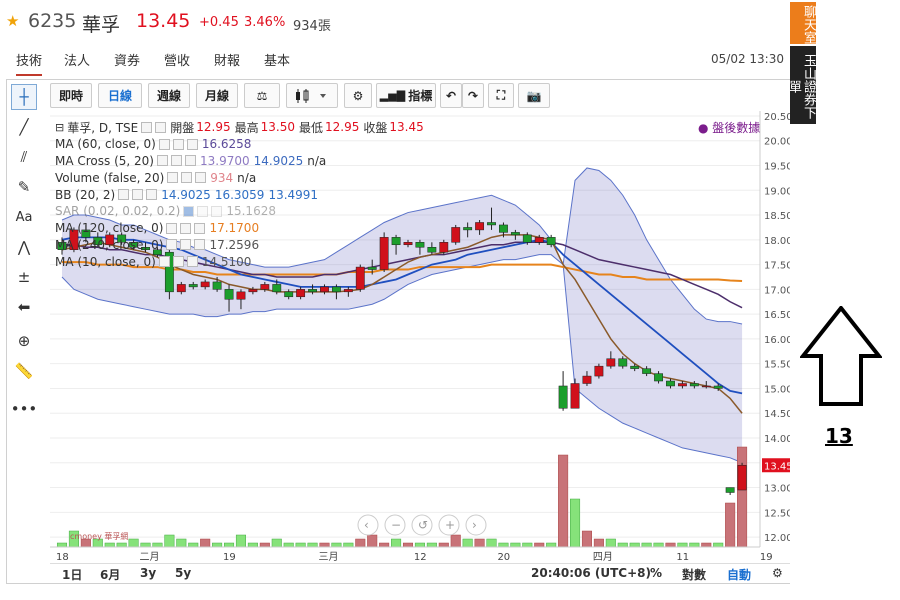  I want to click on range-5y: 5y, so click(183, 573).